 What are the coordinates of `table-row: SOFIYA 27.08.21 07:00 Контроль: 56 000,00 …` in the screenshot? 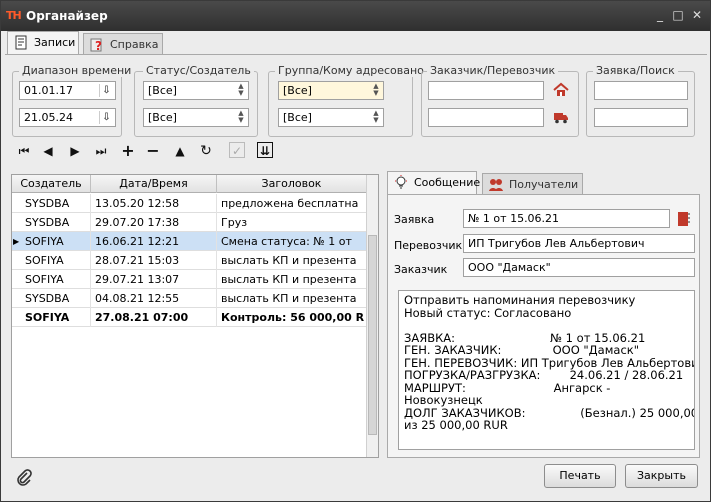 It's located at (189, 317).